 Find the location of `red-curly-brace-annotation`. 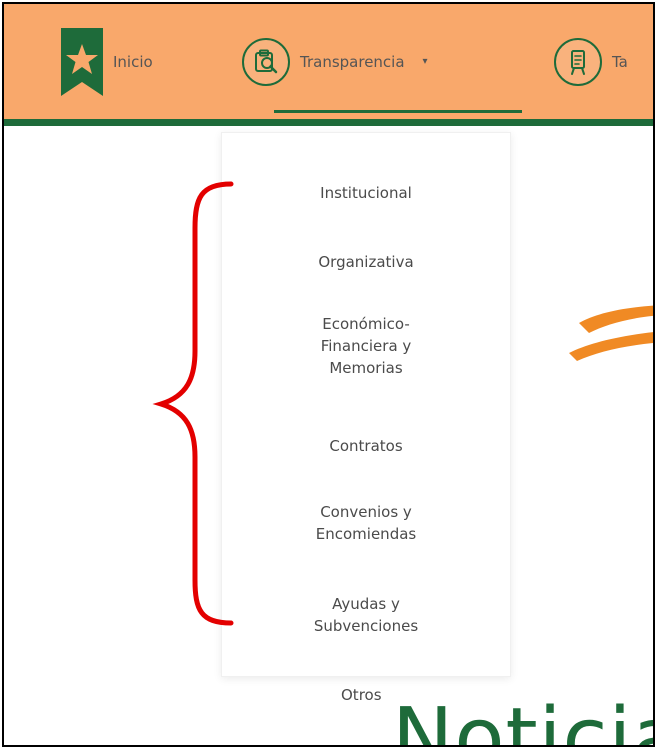

red-curly-brace-annotation is located at coordinates (193, 403).